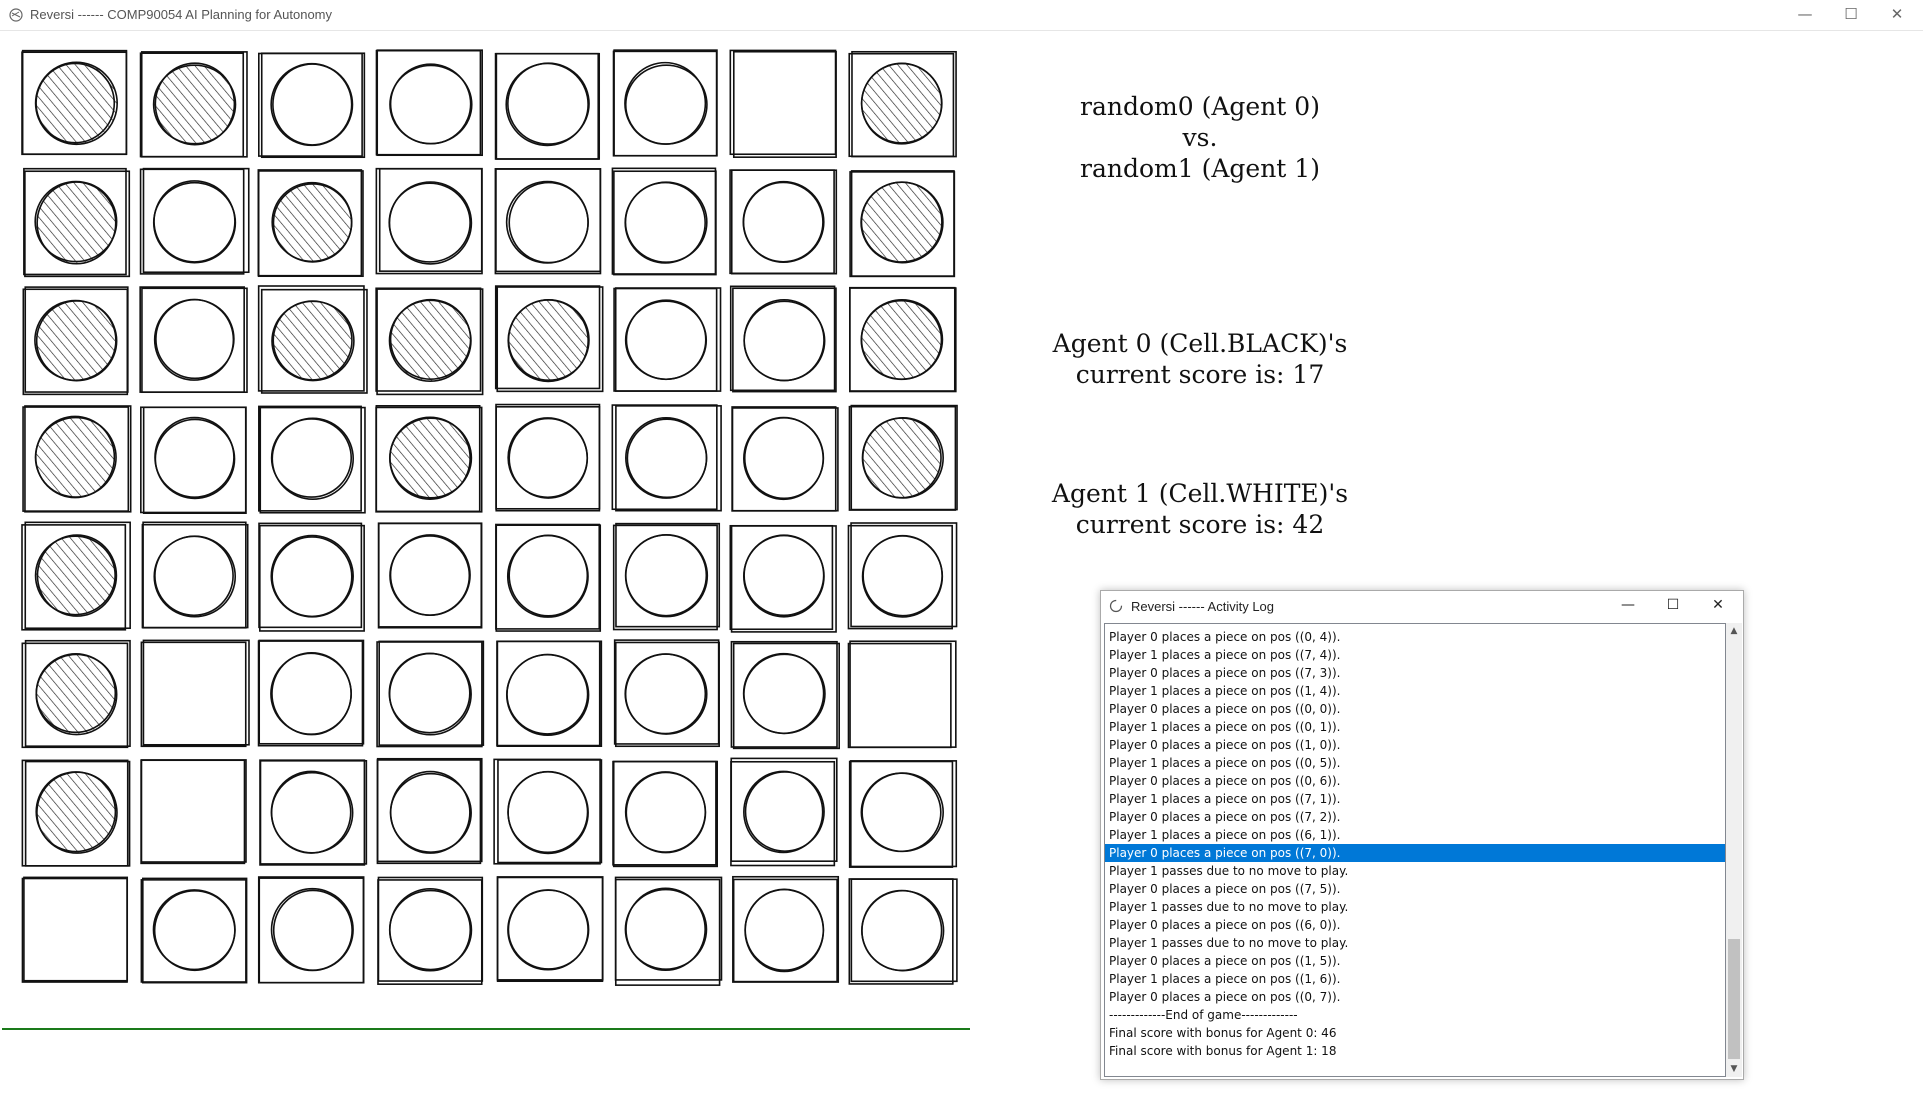 The image size is (1923, 1108). Describe the element at coordinates (1422, 606) in the screenshot. I see `log-titlebar: Reversi ------ Activity Log — ☐ ✕` at that location.